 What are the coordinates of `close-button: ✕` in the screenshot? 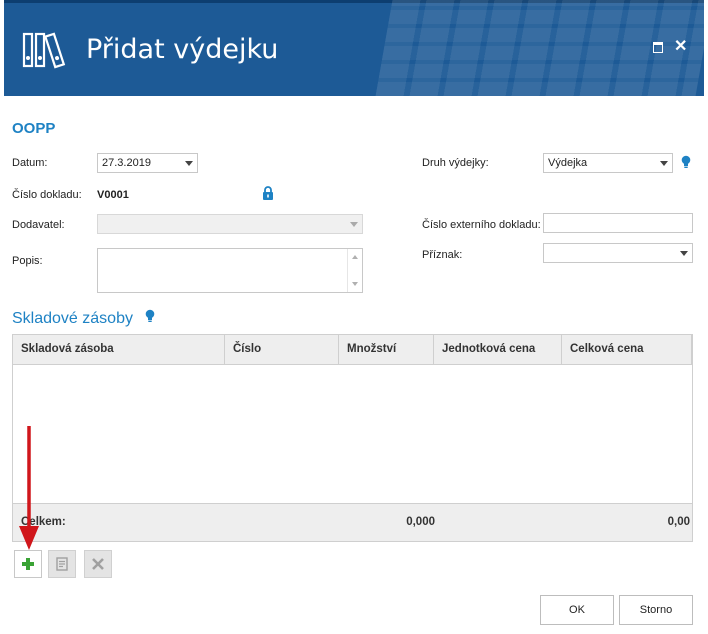 It's located at (681, 47).